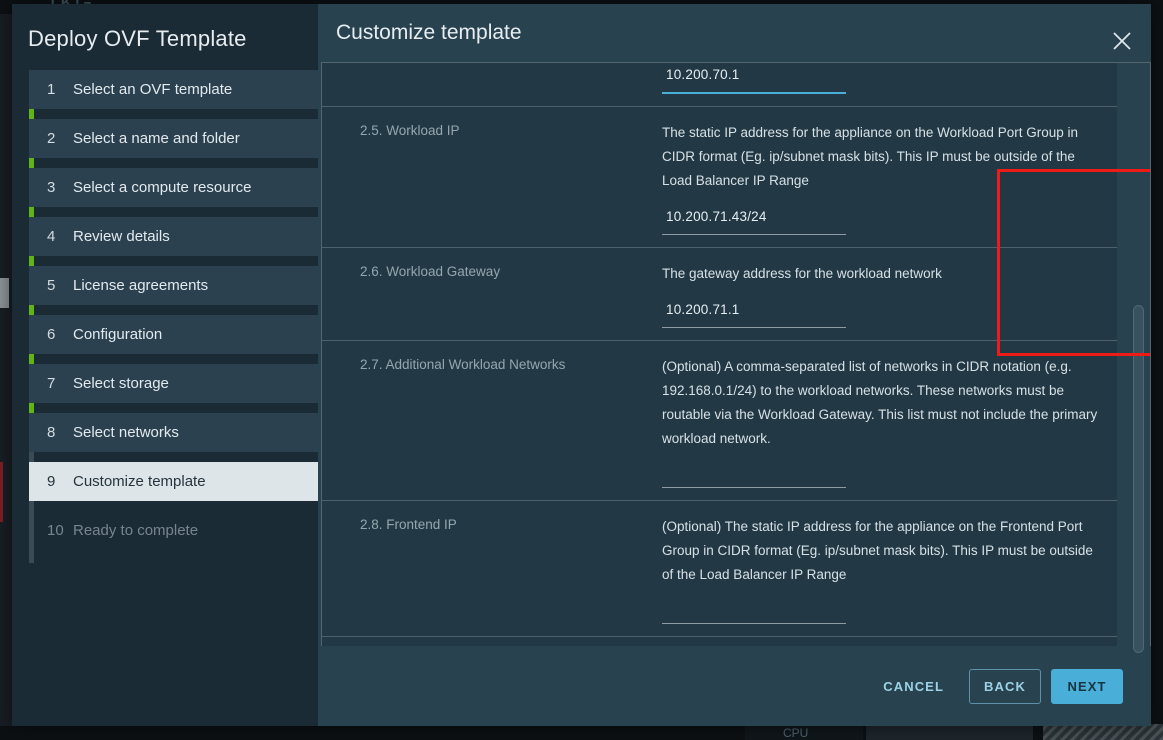 The image size is (1163, 740). What do you see at coordinates (796, 733) in the screenshot?
I see `background-cpu-label: CPU` at bounding box center [796, 733].